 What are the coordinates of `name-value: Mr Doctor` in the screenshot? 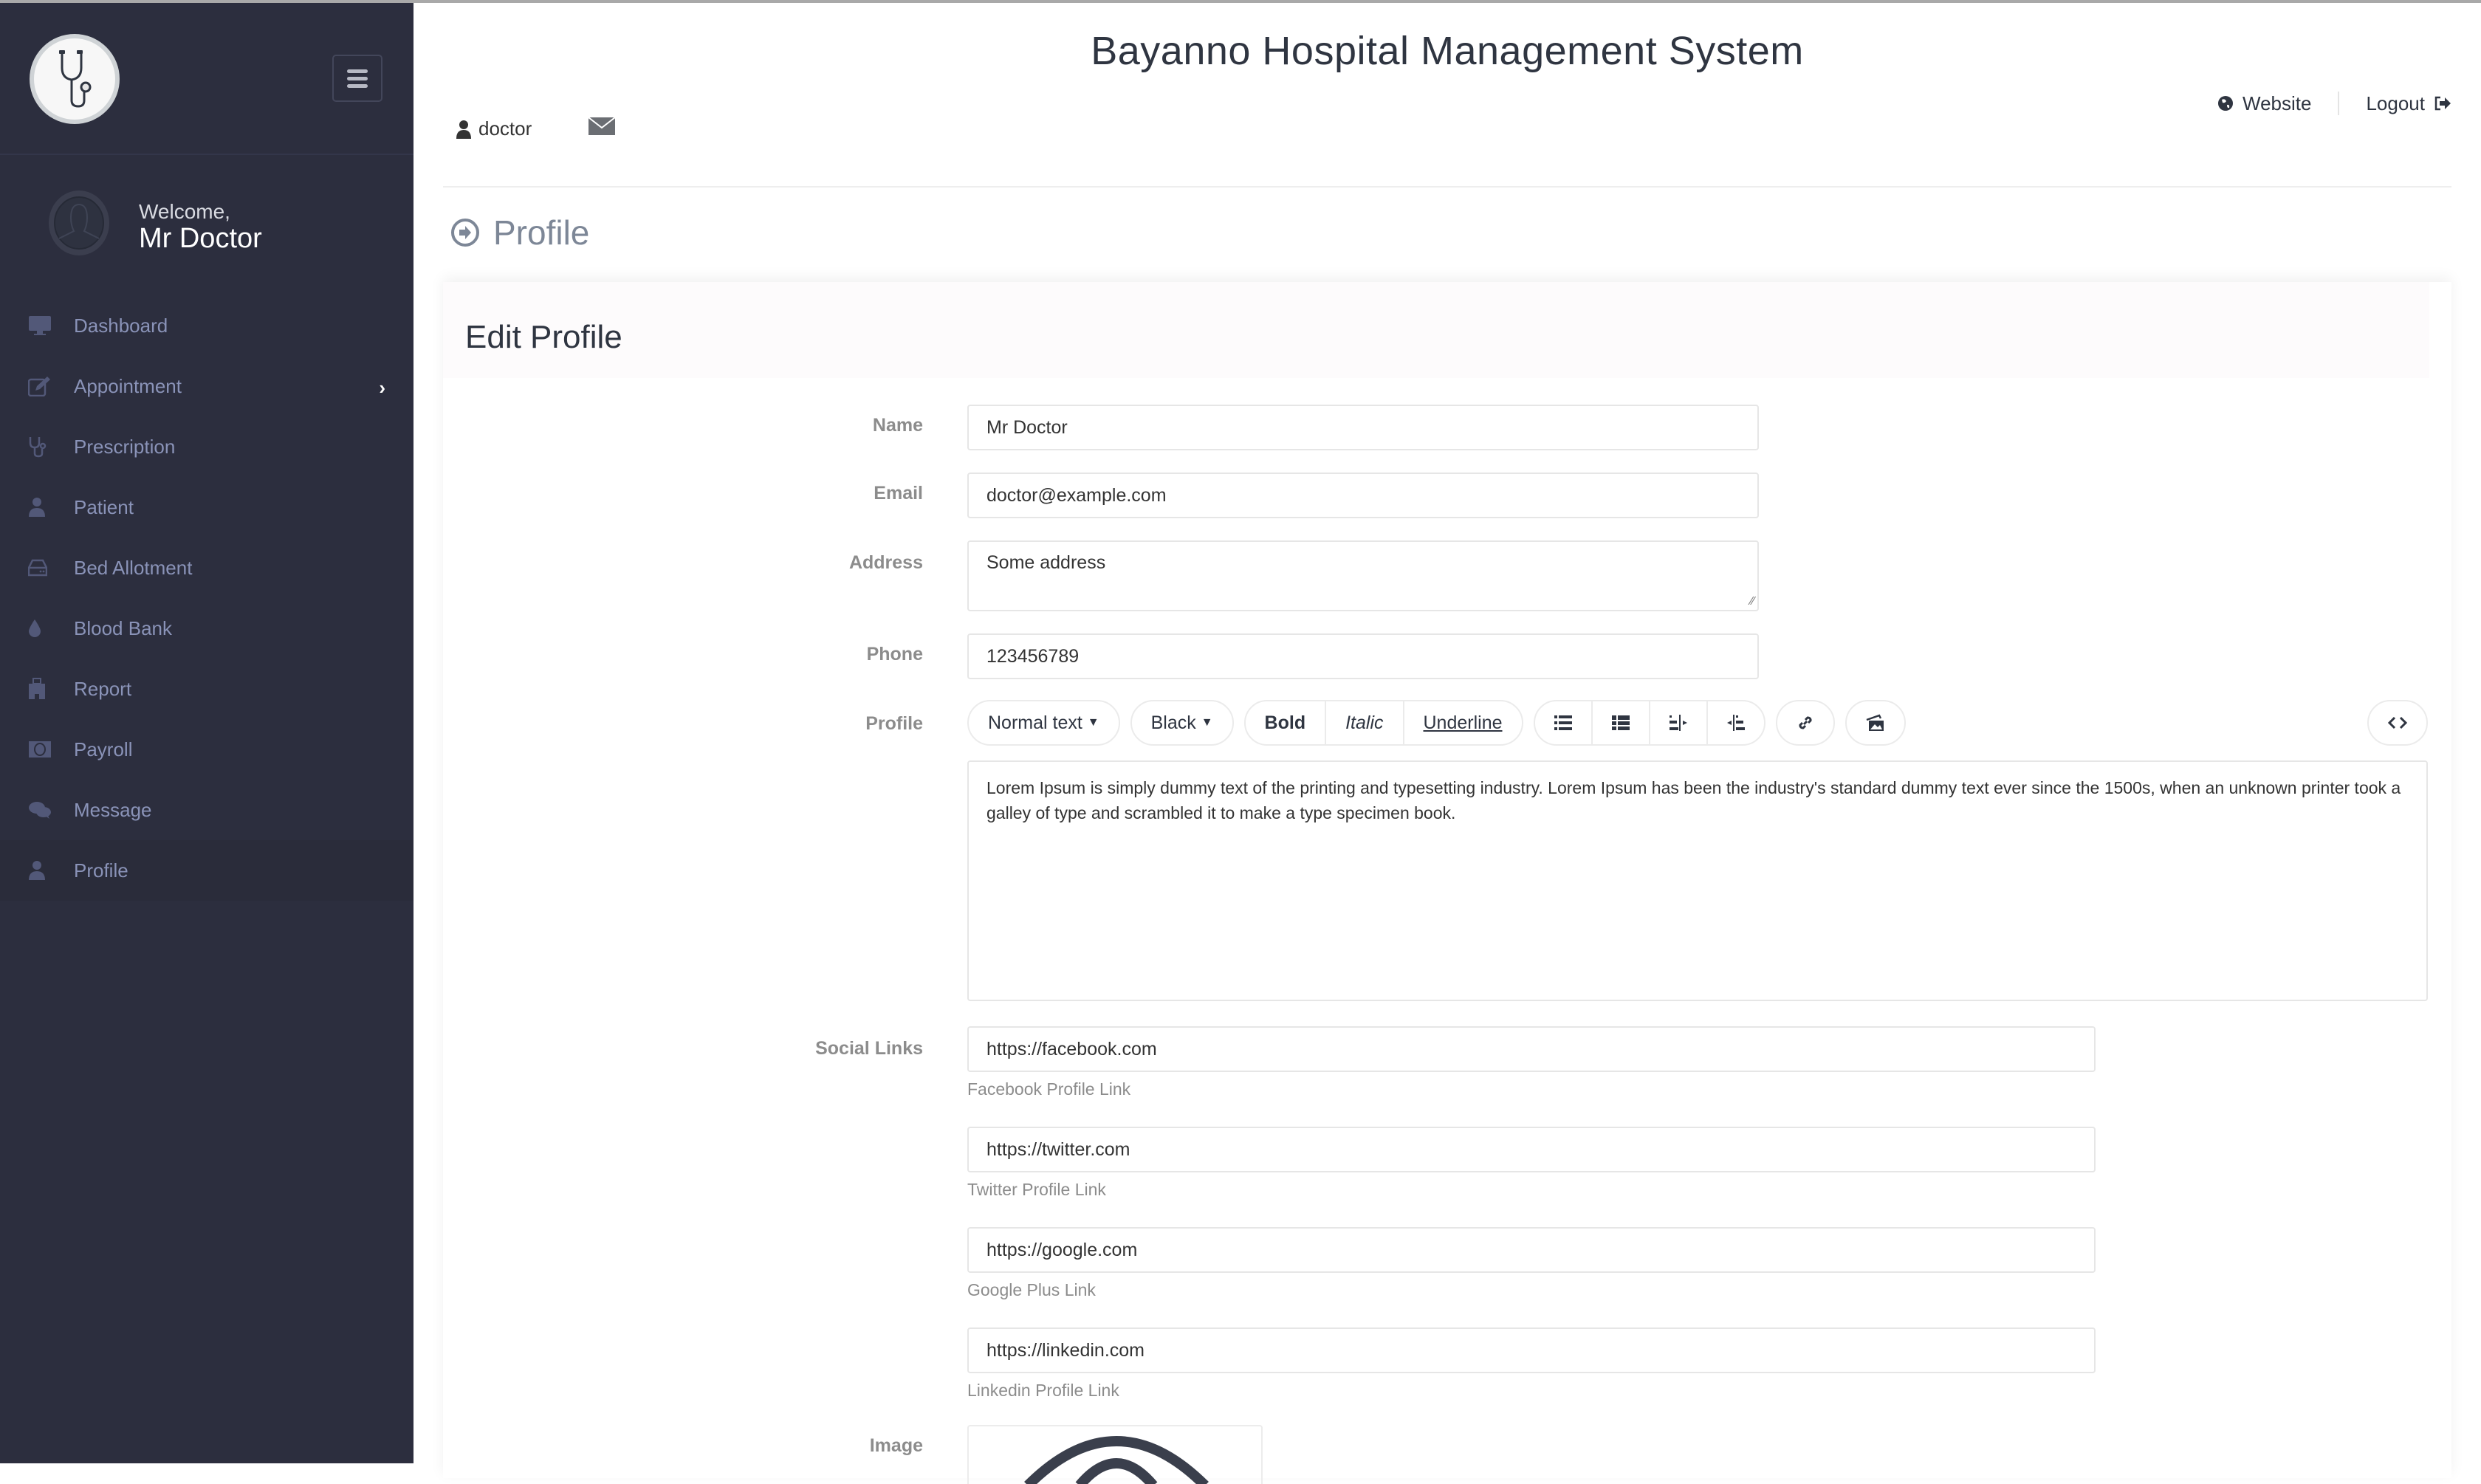 It's located at (1027, 427).